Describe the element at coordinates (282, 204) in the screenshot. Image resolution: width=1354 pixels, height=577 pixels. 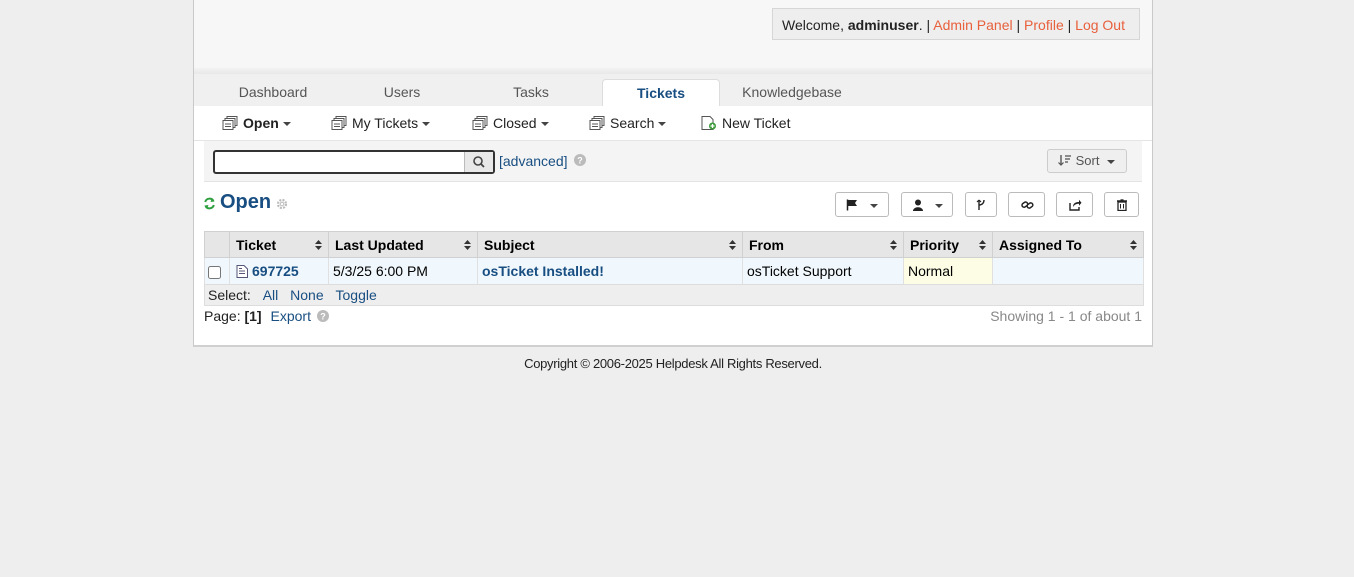
I see `gear-icon` at that location.